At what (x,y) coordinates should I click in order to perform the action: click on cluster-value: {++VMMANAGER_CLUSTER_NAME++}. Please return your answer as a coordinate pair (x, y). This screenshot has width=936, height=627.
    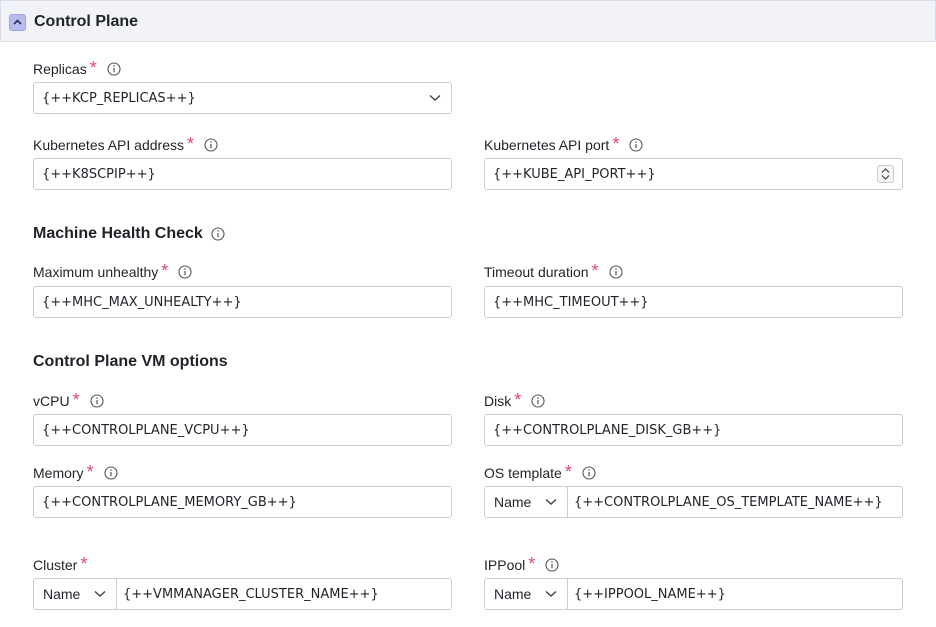
    Looking at the image, I should click on (251, 594).